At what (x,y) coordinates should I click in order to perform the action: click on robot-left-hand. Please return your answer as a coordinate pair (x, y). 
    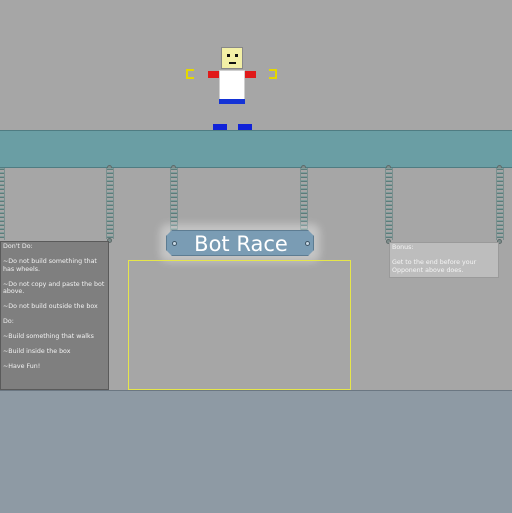
    Looking at the image, I should click on (190, 74).